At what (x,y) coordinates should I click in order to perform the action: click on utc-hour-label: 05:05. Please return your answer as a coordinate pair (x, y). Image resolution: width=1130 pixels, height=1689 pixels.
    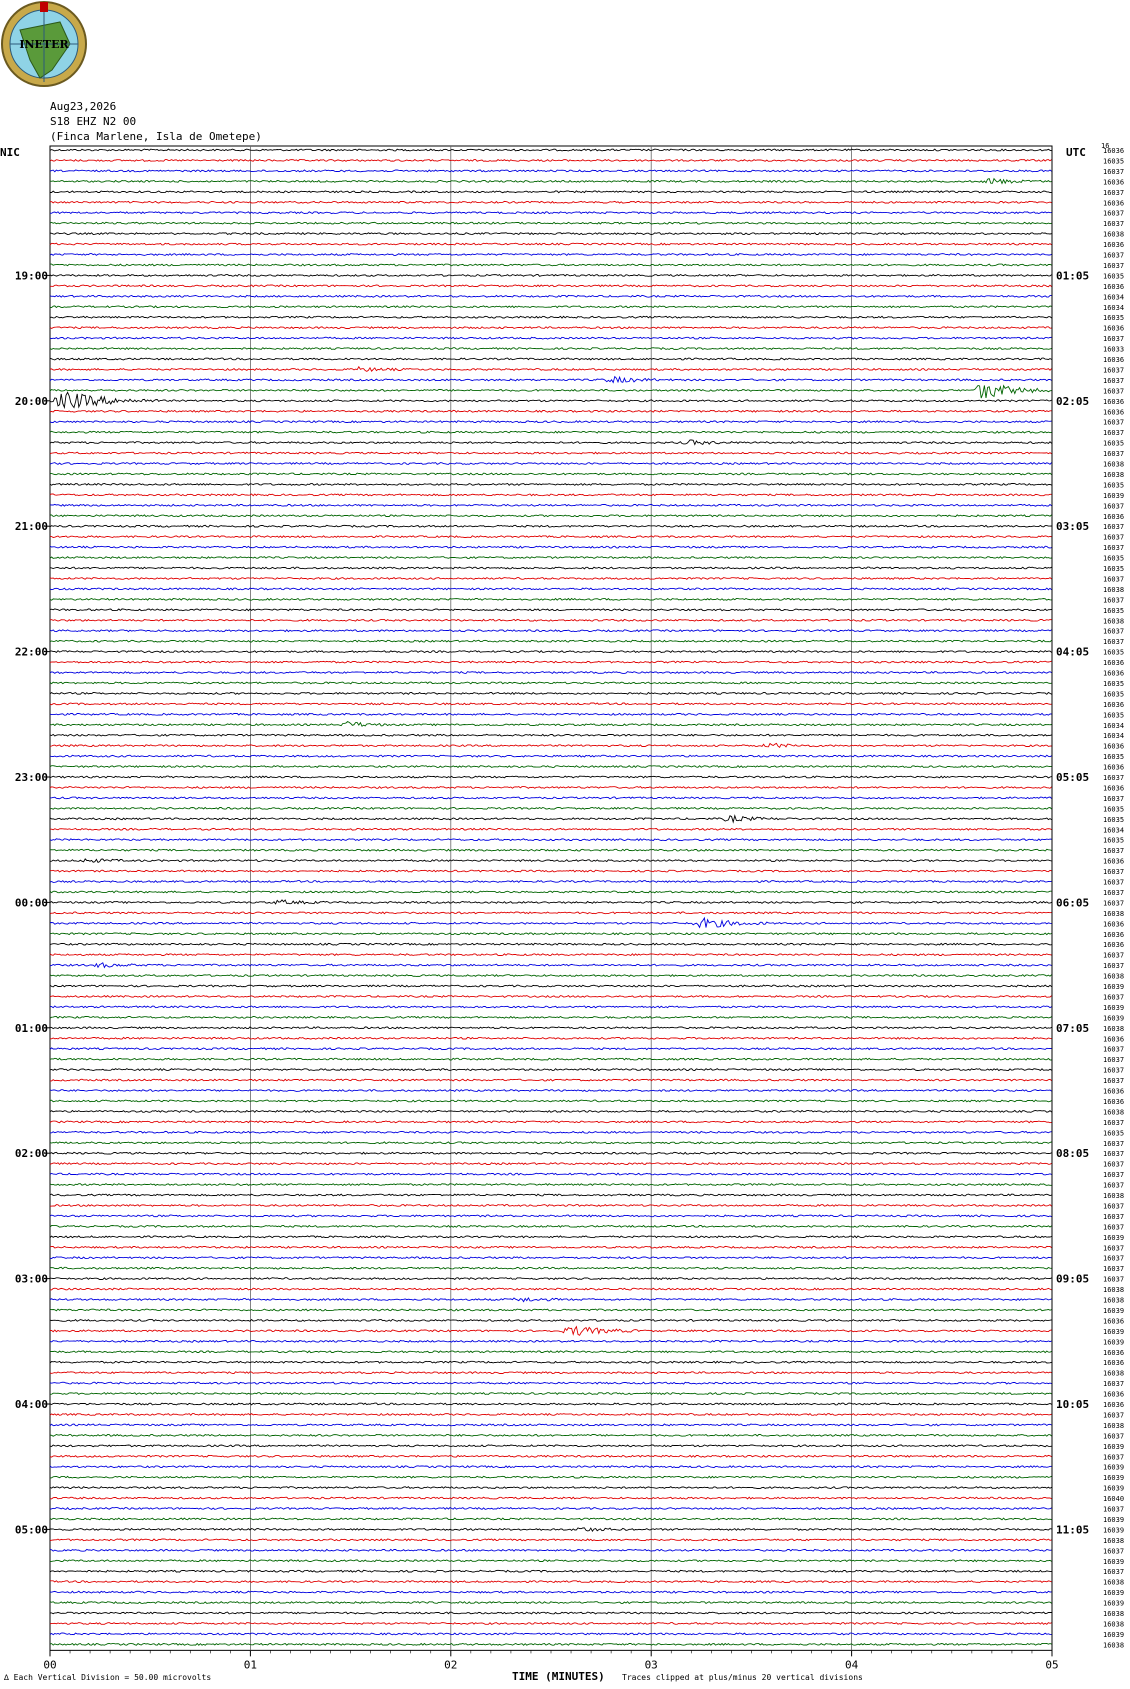
    Looking at the image, I should click on (1072, 777).